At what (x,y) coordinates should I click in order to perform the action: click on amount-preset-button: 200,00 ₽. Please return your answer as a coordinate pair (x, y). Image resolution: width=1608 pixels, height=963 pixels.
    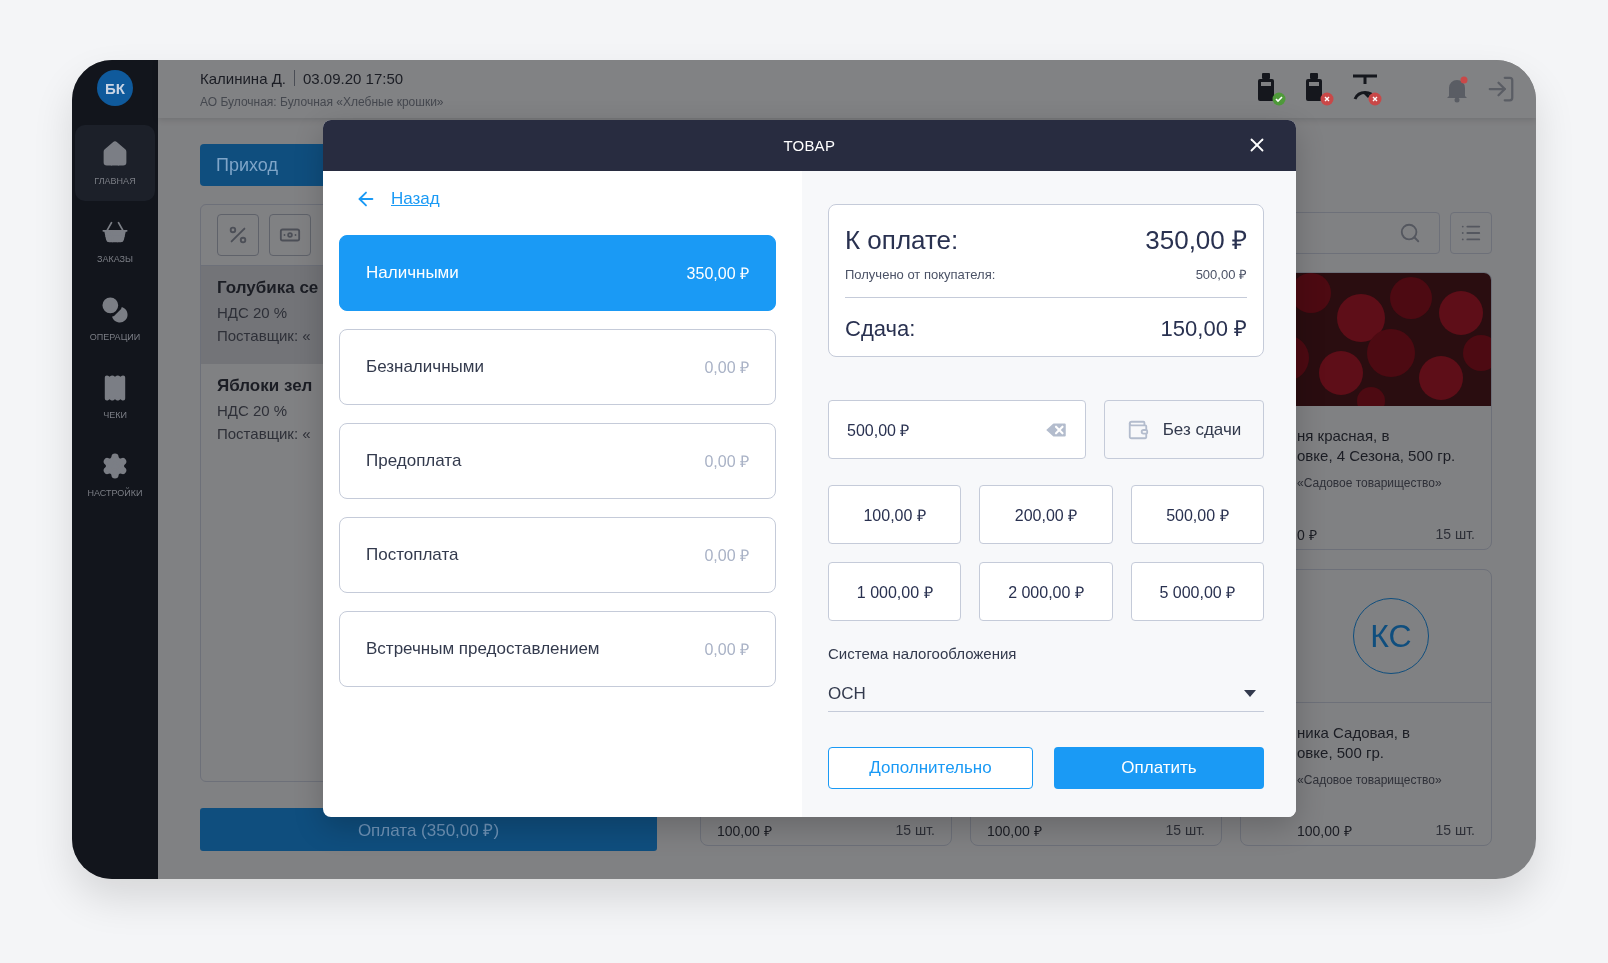
    Looking at the image, I should click on (1046, 514).